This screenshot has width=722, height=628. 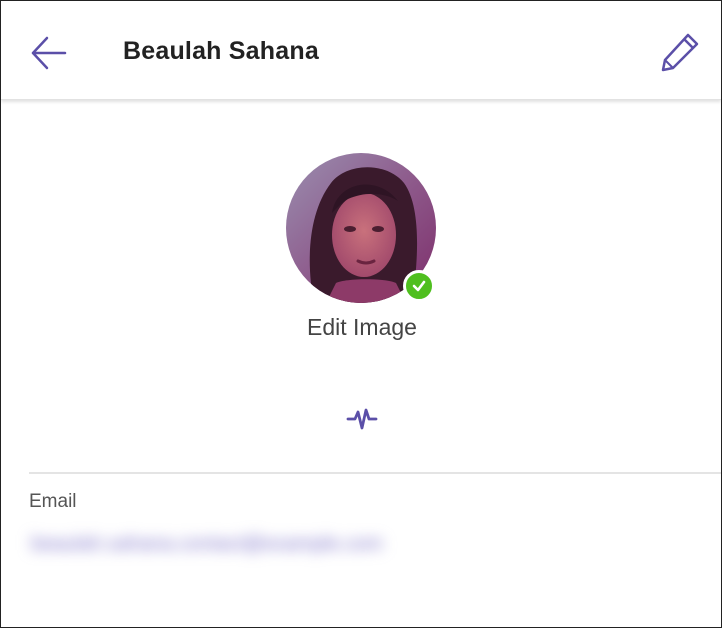 I want to click on verified-badge, so click(x=419, y=286).